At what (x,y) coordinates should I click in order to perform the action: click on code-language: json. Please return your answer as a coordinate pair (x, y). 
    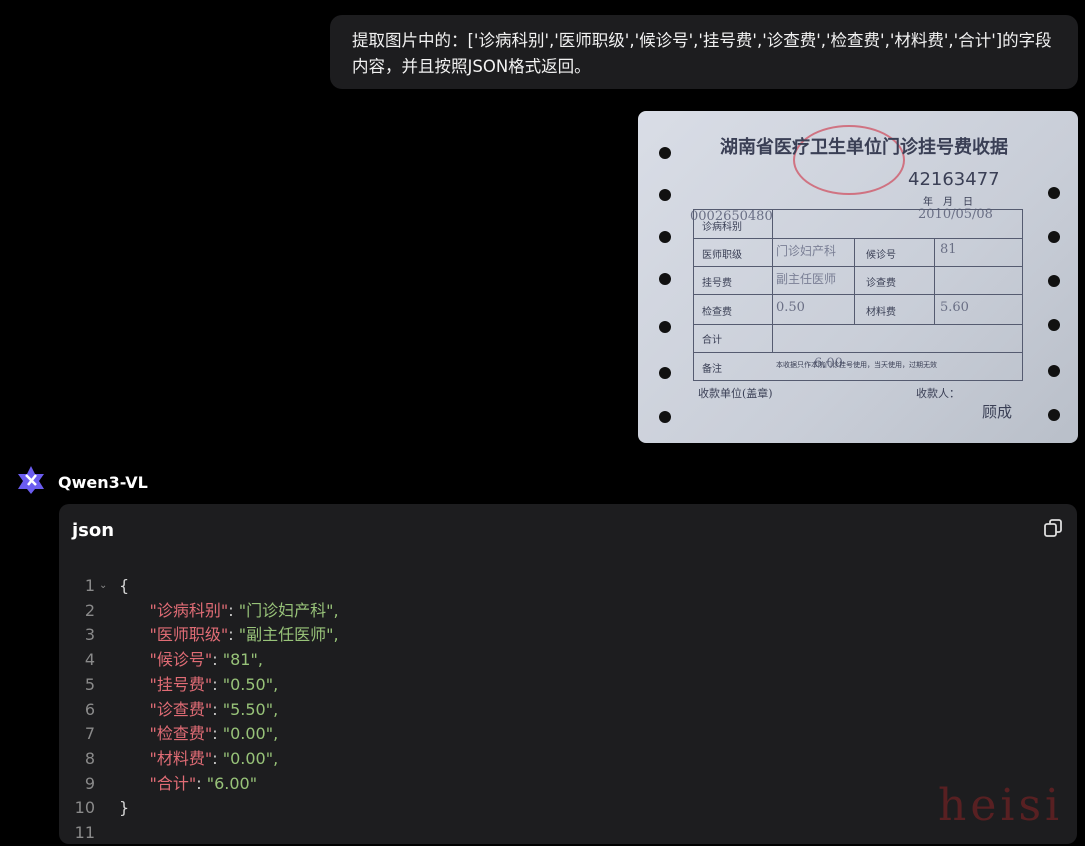
    Looking at the image, I should click on (93, 530).